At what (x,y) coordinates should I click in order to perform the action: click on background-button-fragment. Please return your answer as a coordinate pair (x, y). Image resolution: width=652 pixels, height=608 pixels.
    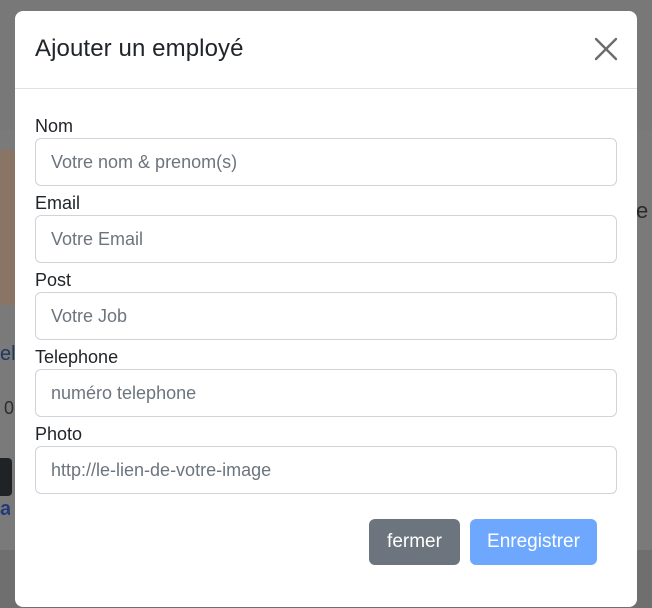
    Looking at the image, I should click on (6, 477).